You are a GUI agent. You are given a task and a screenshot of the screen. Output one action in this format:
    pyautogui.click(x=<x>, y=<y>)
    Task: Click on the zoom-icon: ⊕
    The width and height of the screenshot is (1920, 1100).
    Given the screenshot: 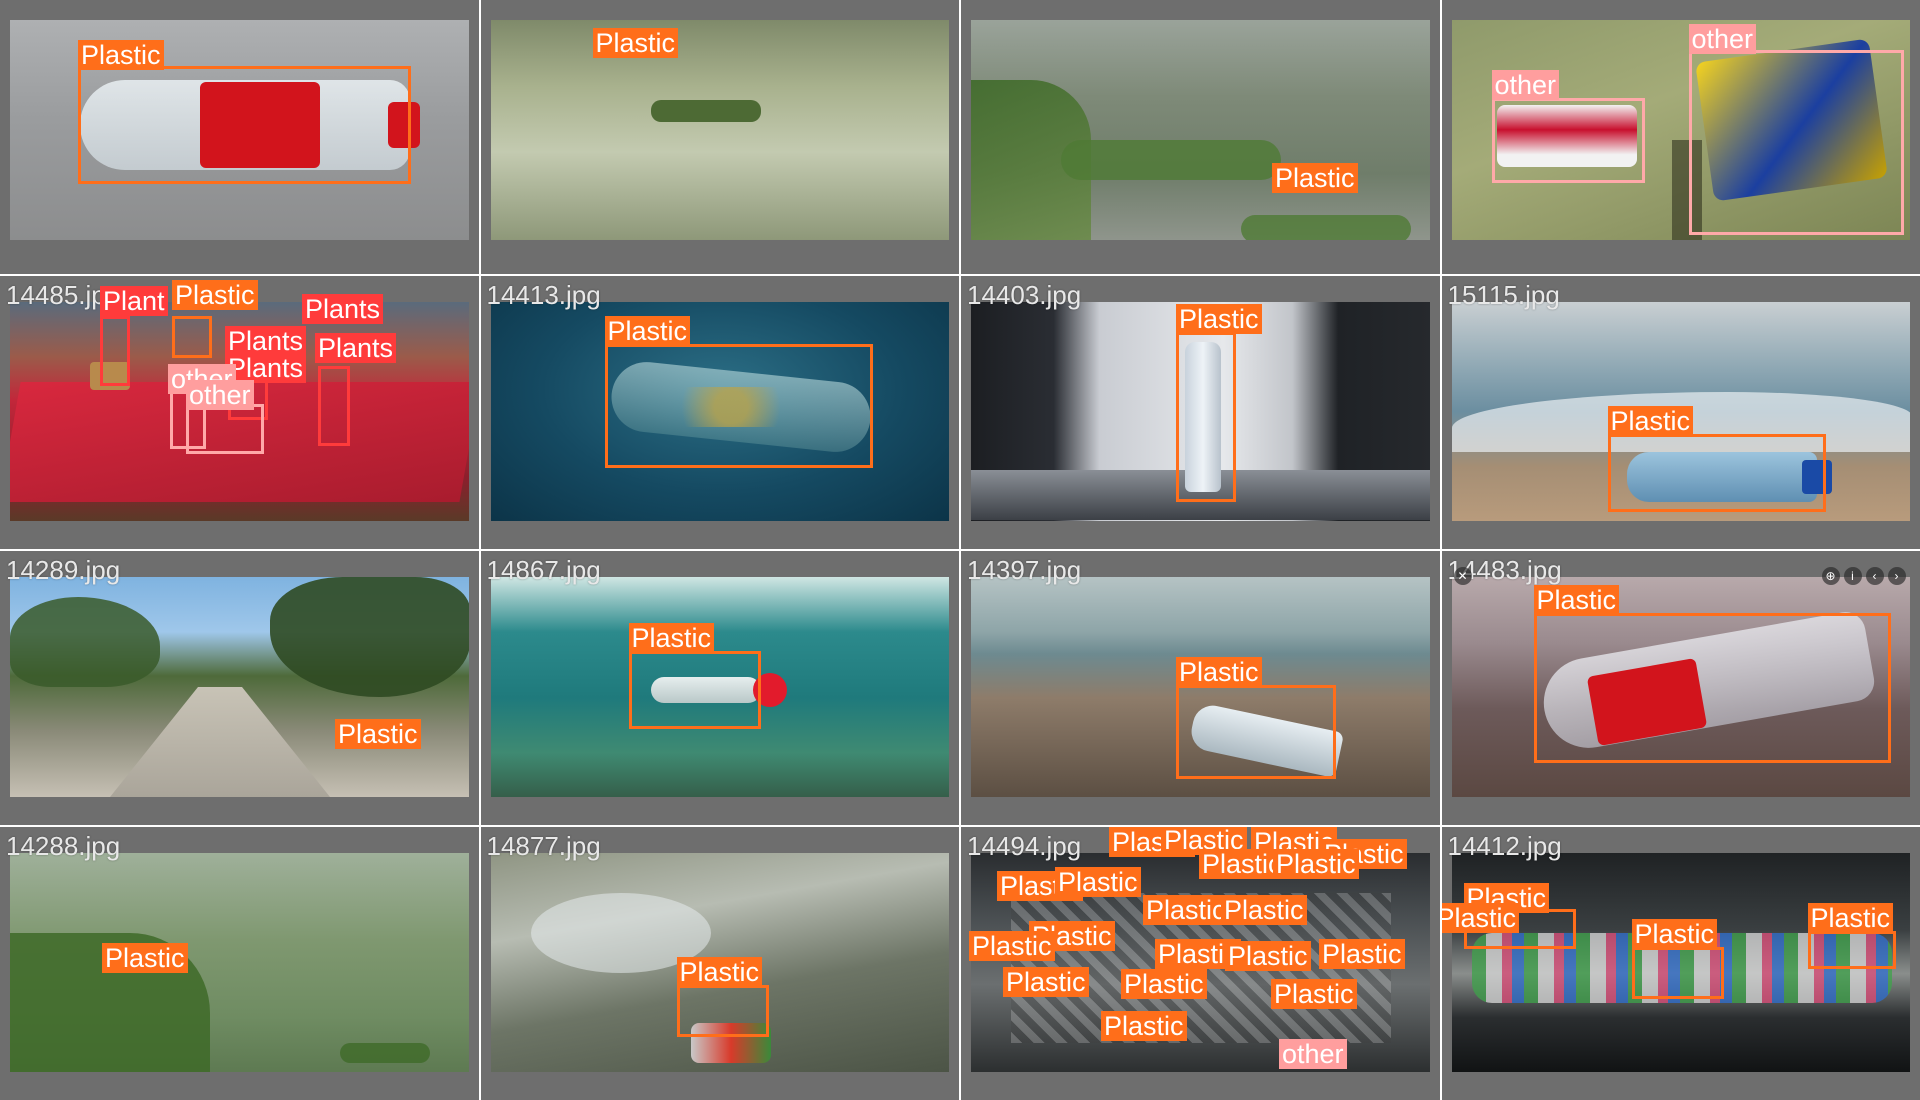 What is the action you would take?
    pyautogui.click(x=1830, y=576)
    